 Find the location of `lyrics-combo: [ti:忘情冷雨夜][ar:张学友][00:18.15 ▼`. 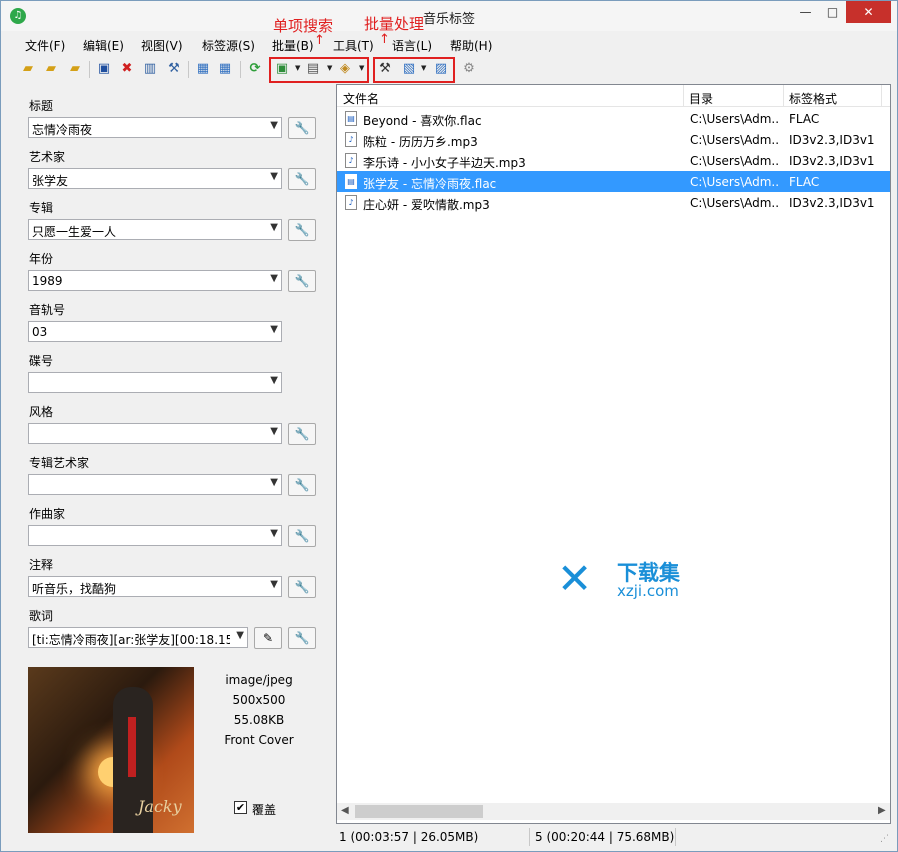

lyrics-combo: [ti:忘情冷雨夜][ar:张学友][00:18.15 ▼ is located at coordinates (138, 637).